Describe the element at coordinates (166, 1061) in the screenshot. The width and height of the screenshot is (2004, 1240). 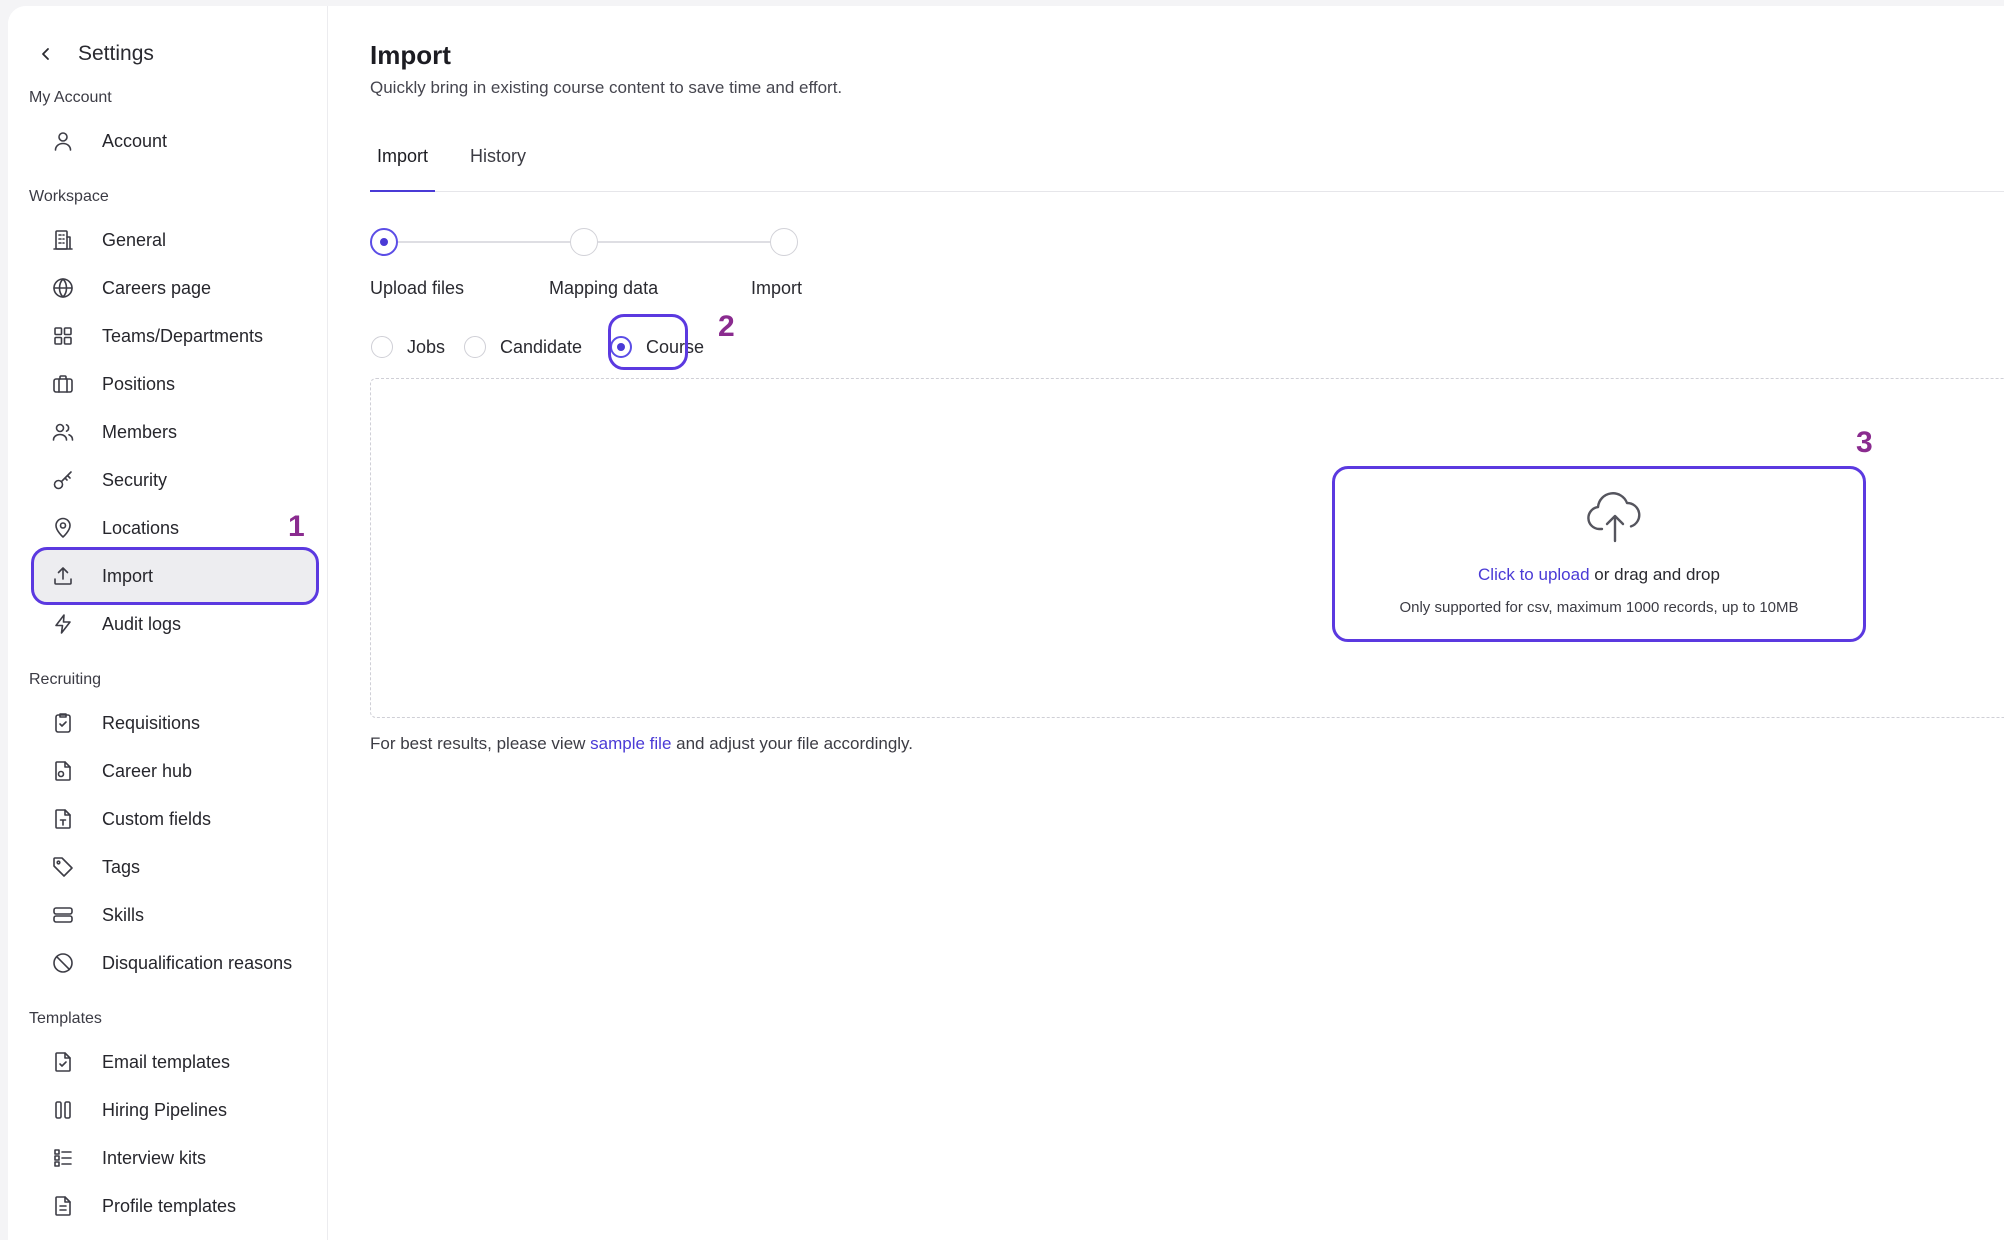
I see `sidebar-item-label: Email templates` at that location.